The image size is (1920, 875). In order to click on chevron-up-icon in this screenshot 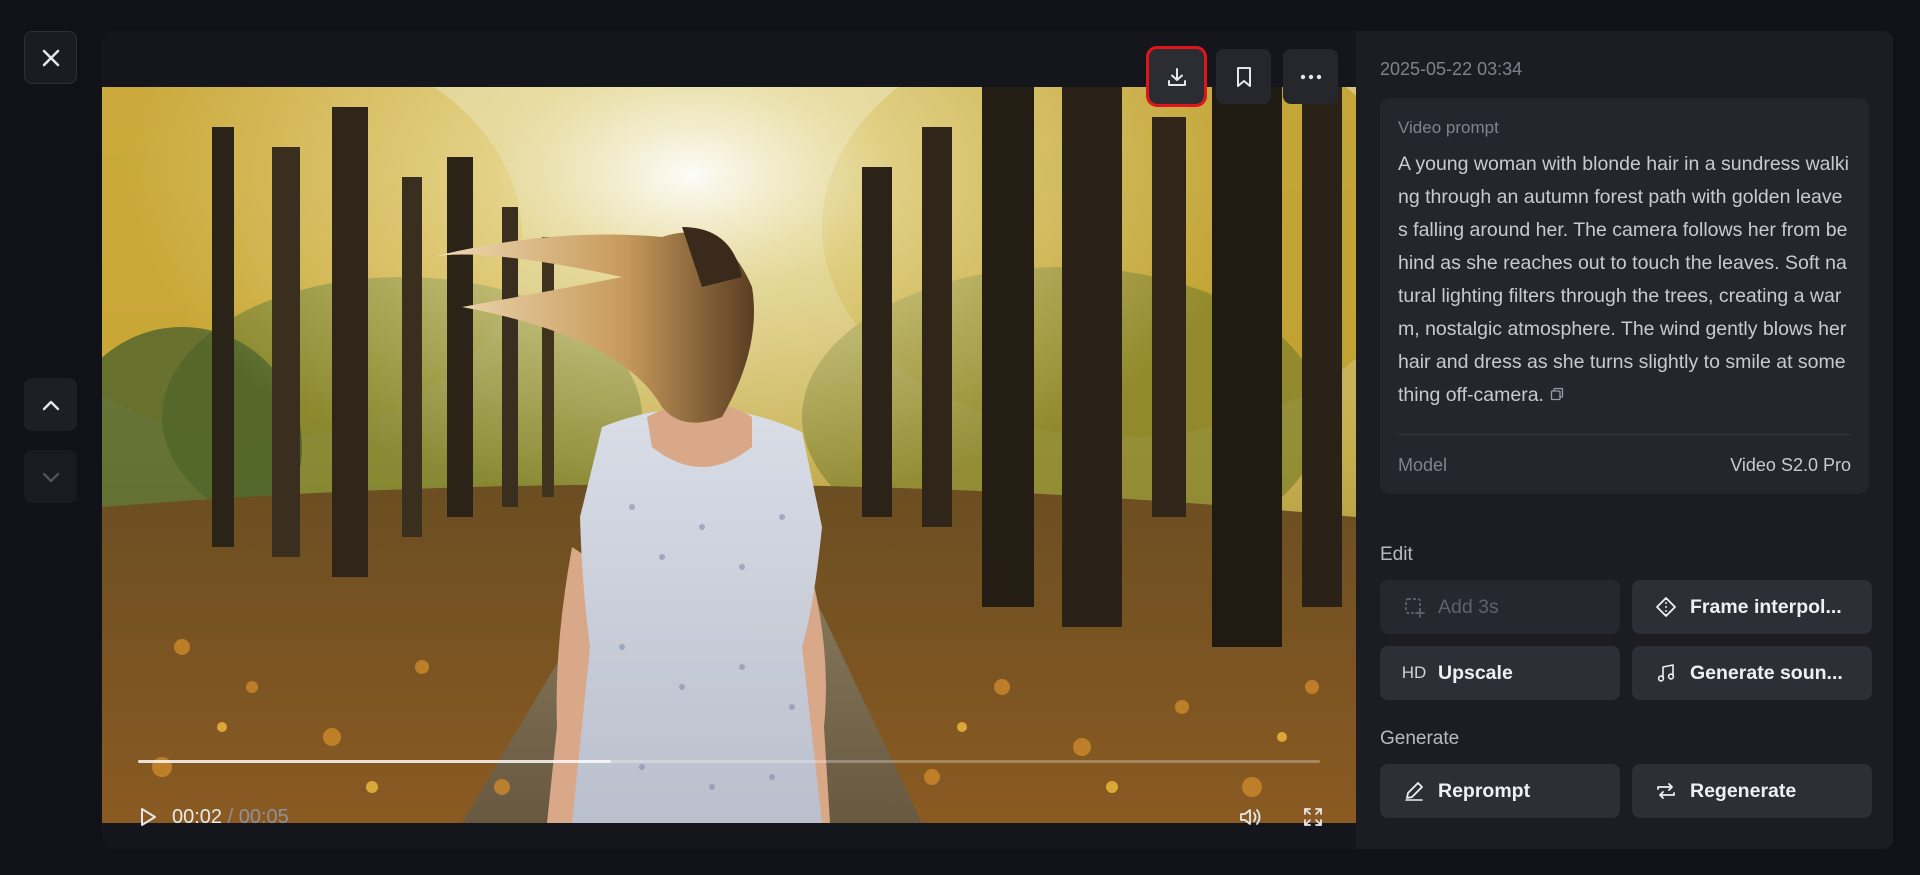, I will do `click(50, 405)`.